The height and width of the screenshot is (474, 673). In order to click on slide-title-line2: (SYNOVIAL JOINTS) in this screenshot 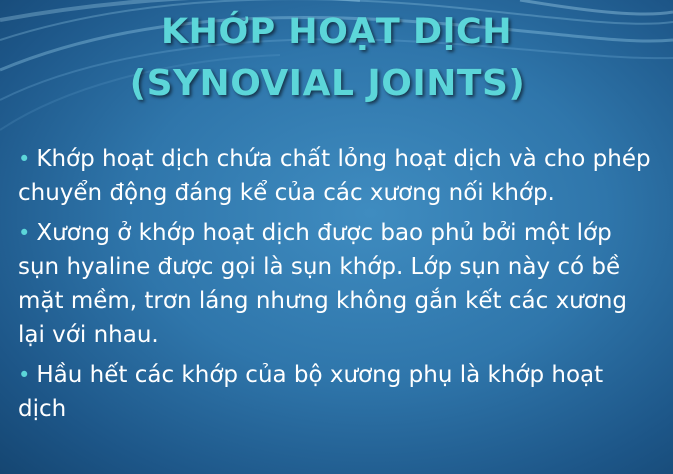, I will do `click(327, 83)`.